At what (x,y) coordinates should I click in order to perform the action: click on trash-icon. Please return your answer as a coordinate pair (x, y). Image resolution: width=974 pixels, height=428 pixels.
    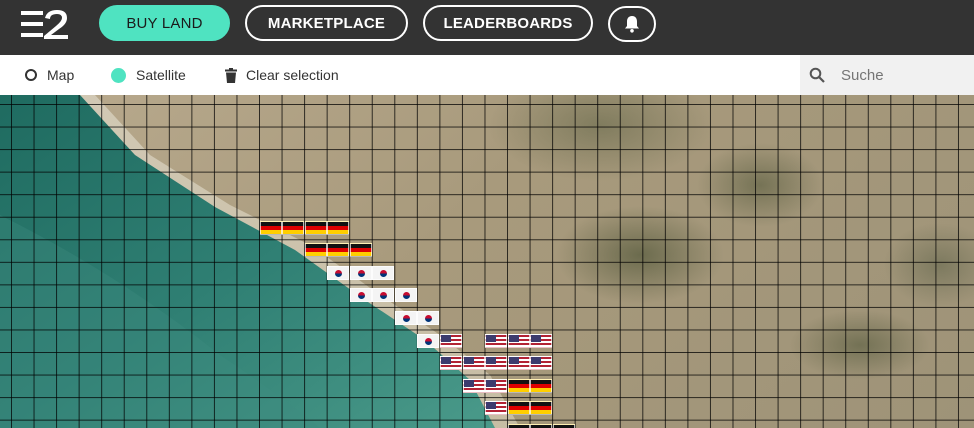
    Looking at the image, I should click on (231, 75).